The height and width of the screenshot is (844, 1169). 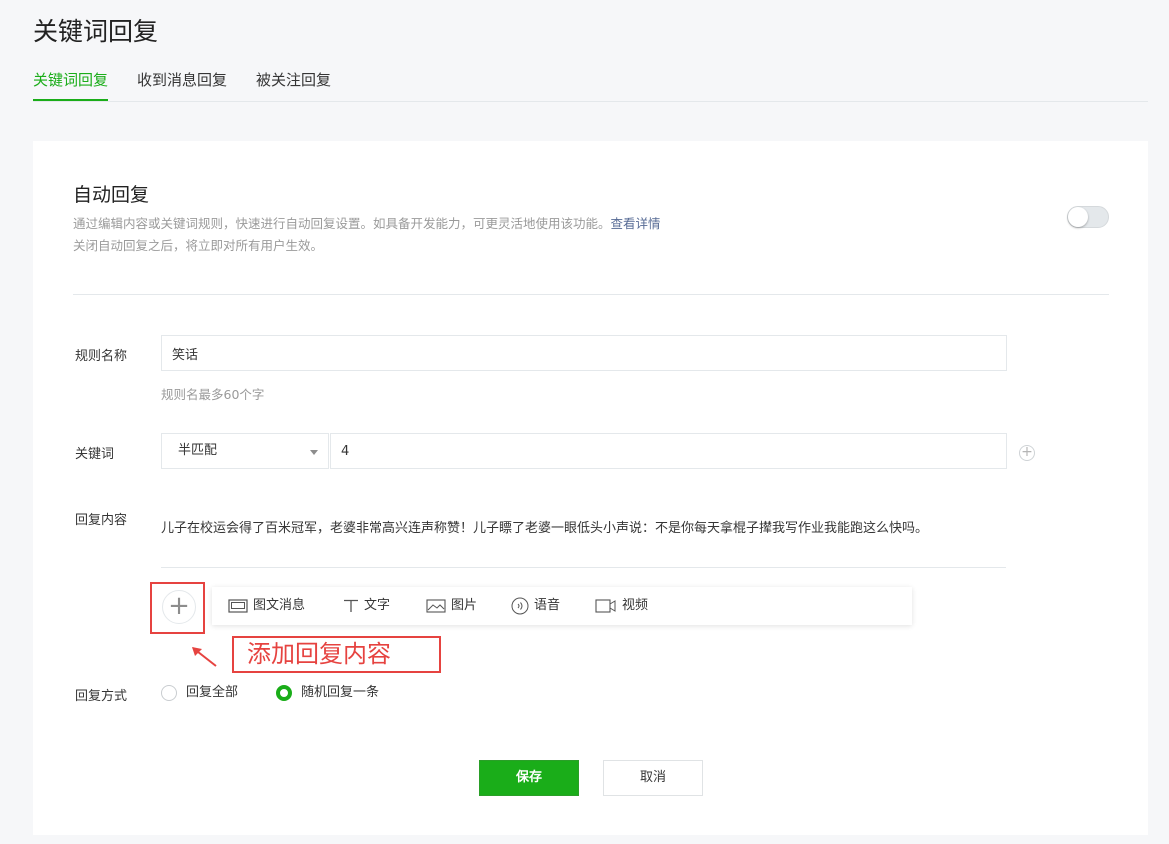 I want to click on tab-message-reply: 收到消息回复, so click(x=182, y=85).